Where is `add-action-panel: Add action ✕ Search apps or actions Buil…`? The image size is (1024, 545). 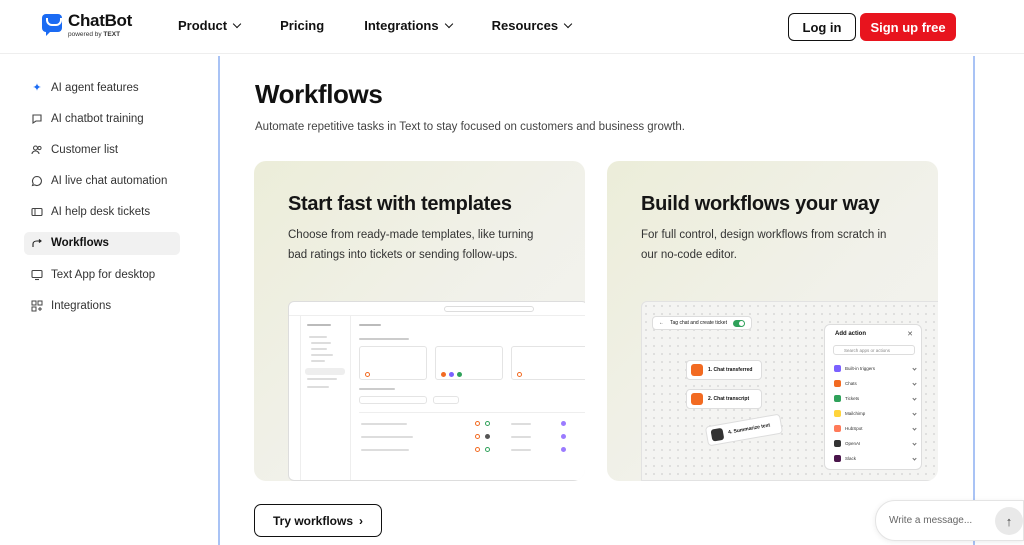 add-action-panel: Add action ✕ Search apps or actions Buil… is located at coordinates (873, 397).